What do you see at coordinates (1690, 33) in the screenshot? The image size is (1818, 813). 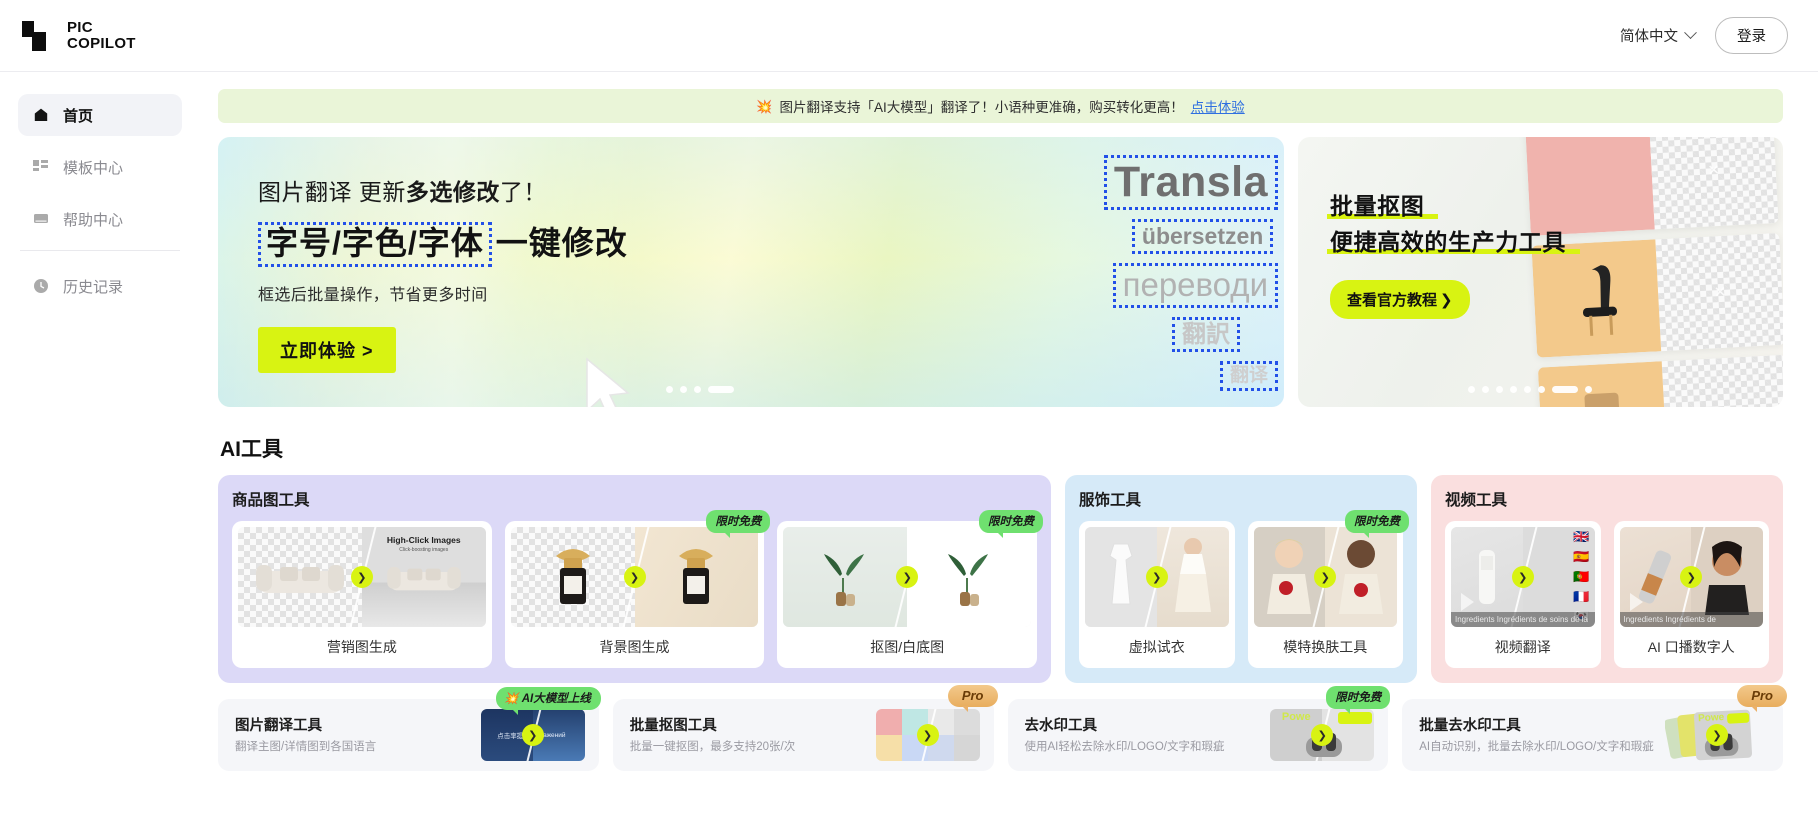 I see `chevron-down-icon` at bounding box center [1690, 33].